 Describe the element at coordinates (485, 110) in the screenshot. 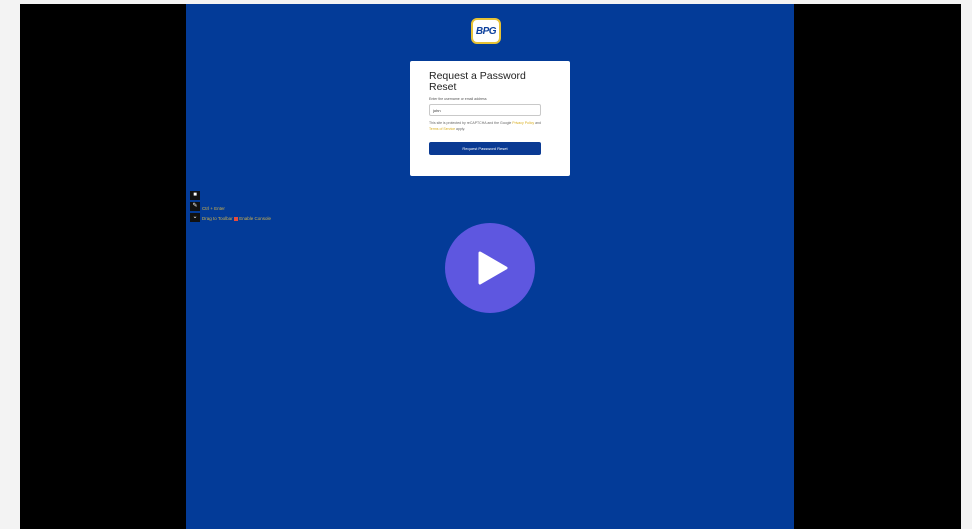

I see `username-input` at that location.